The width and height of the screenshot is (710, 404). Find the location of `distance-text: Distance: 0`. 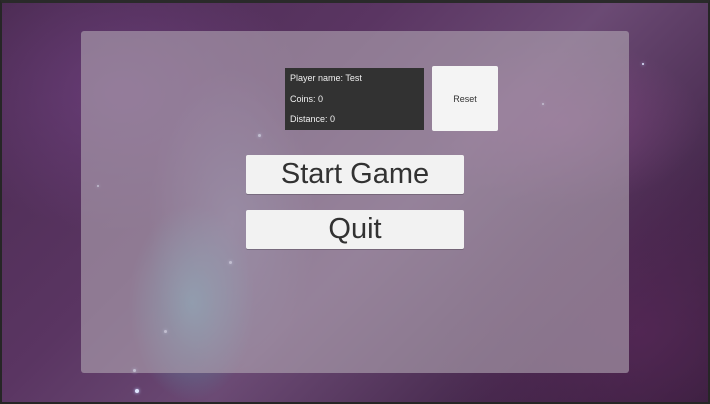

distance-text: Distance: 0 is located at coordinates (313, 119).